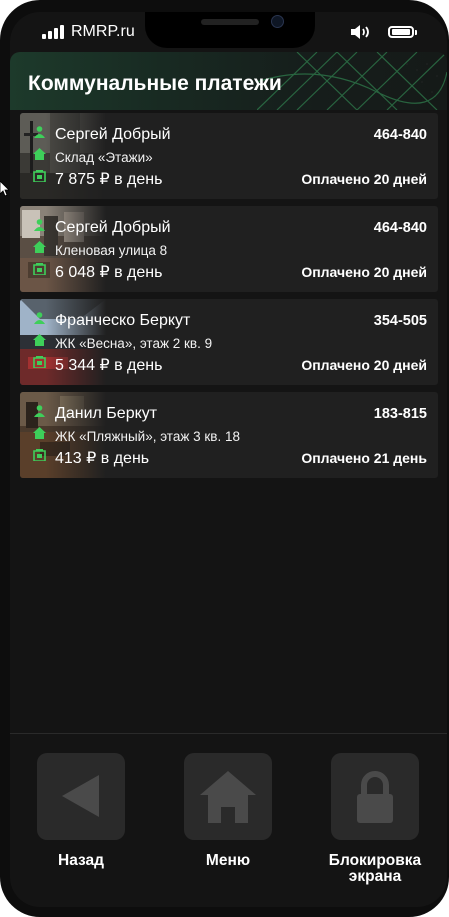 The image size is (449, 917). Describe the element at coordinates (400, 321) in the screenshot. I see `property-code: 354-505` at that location.